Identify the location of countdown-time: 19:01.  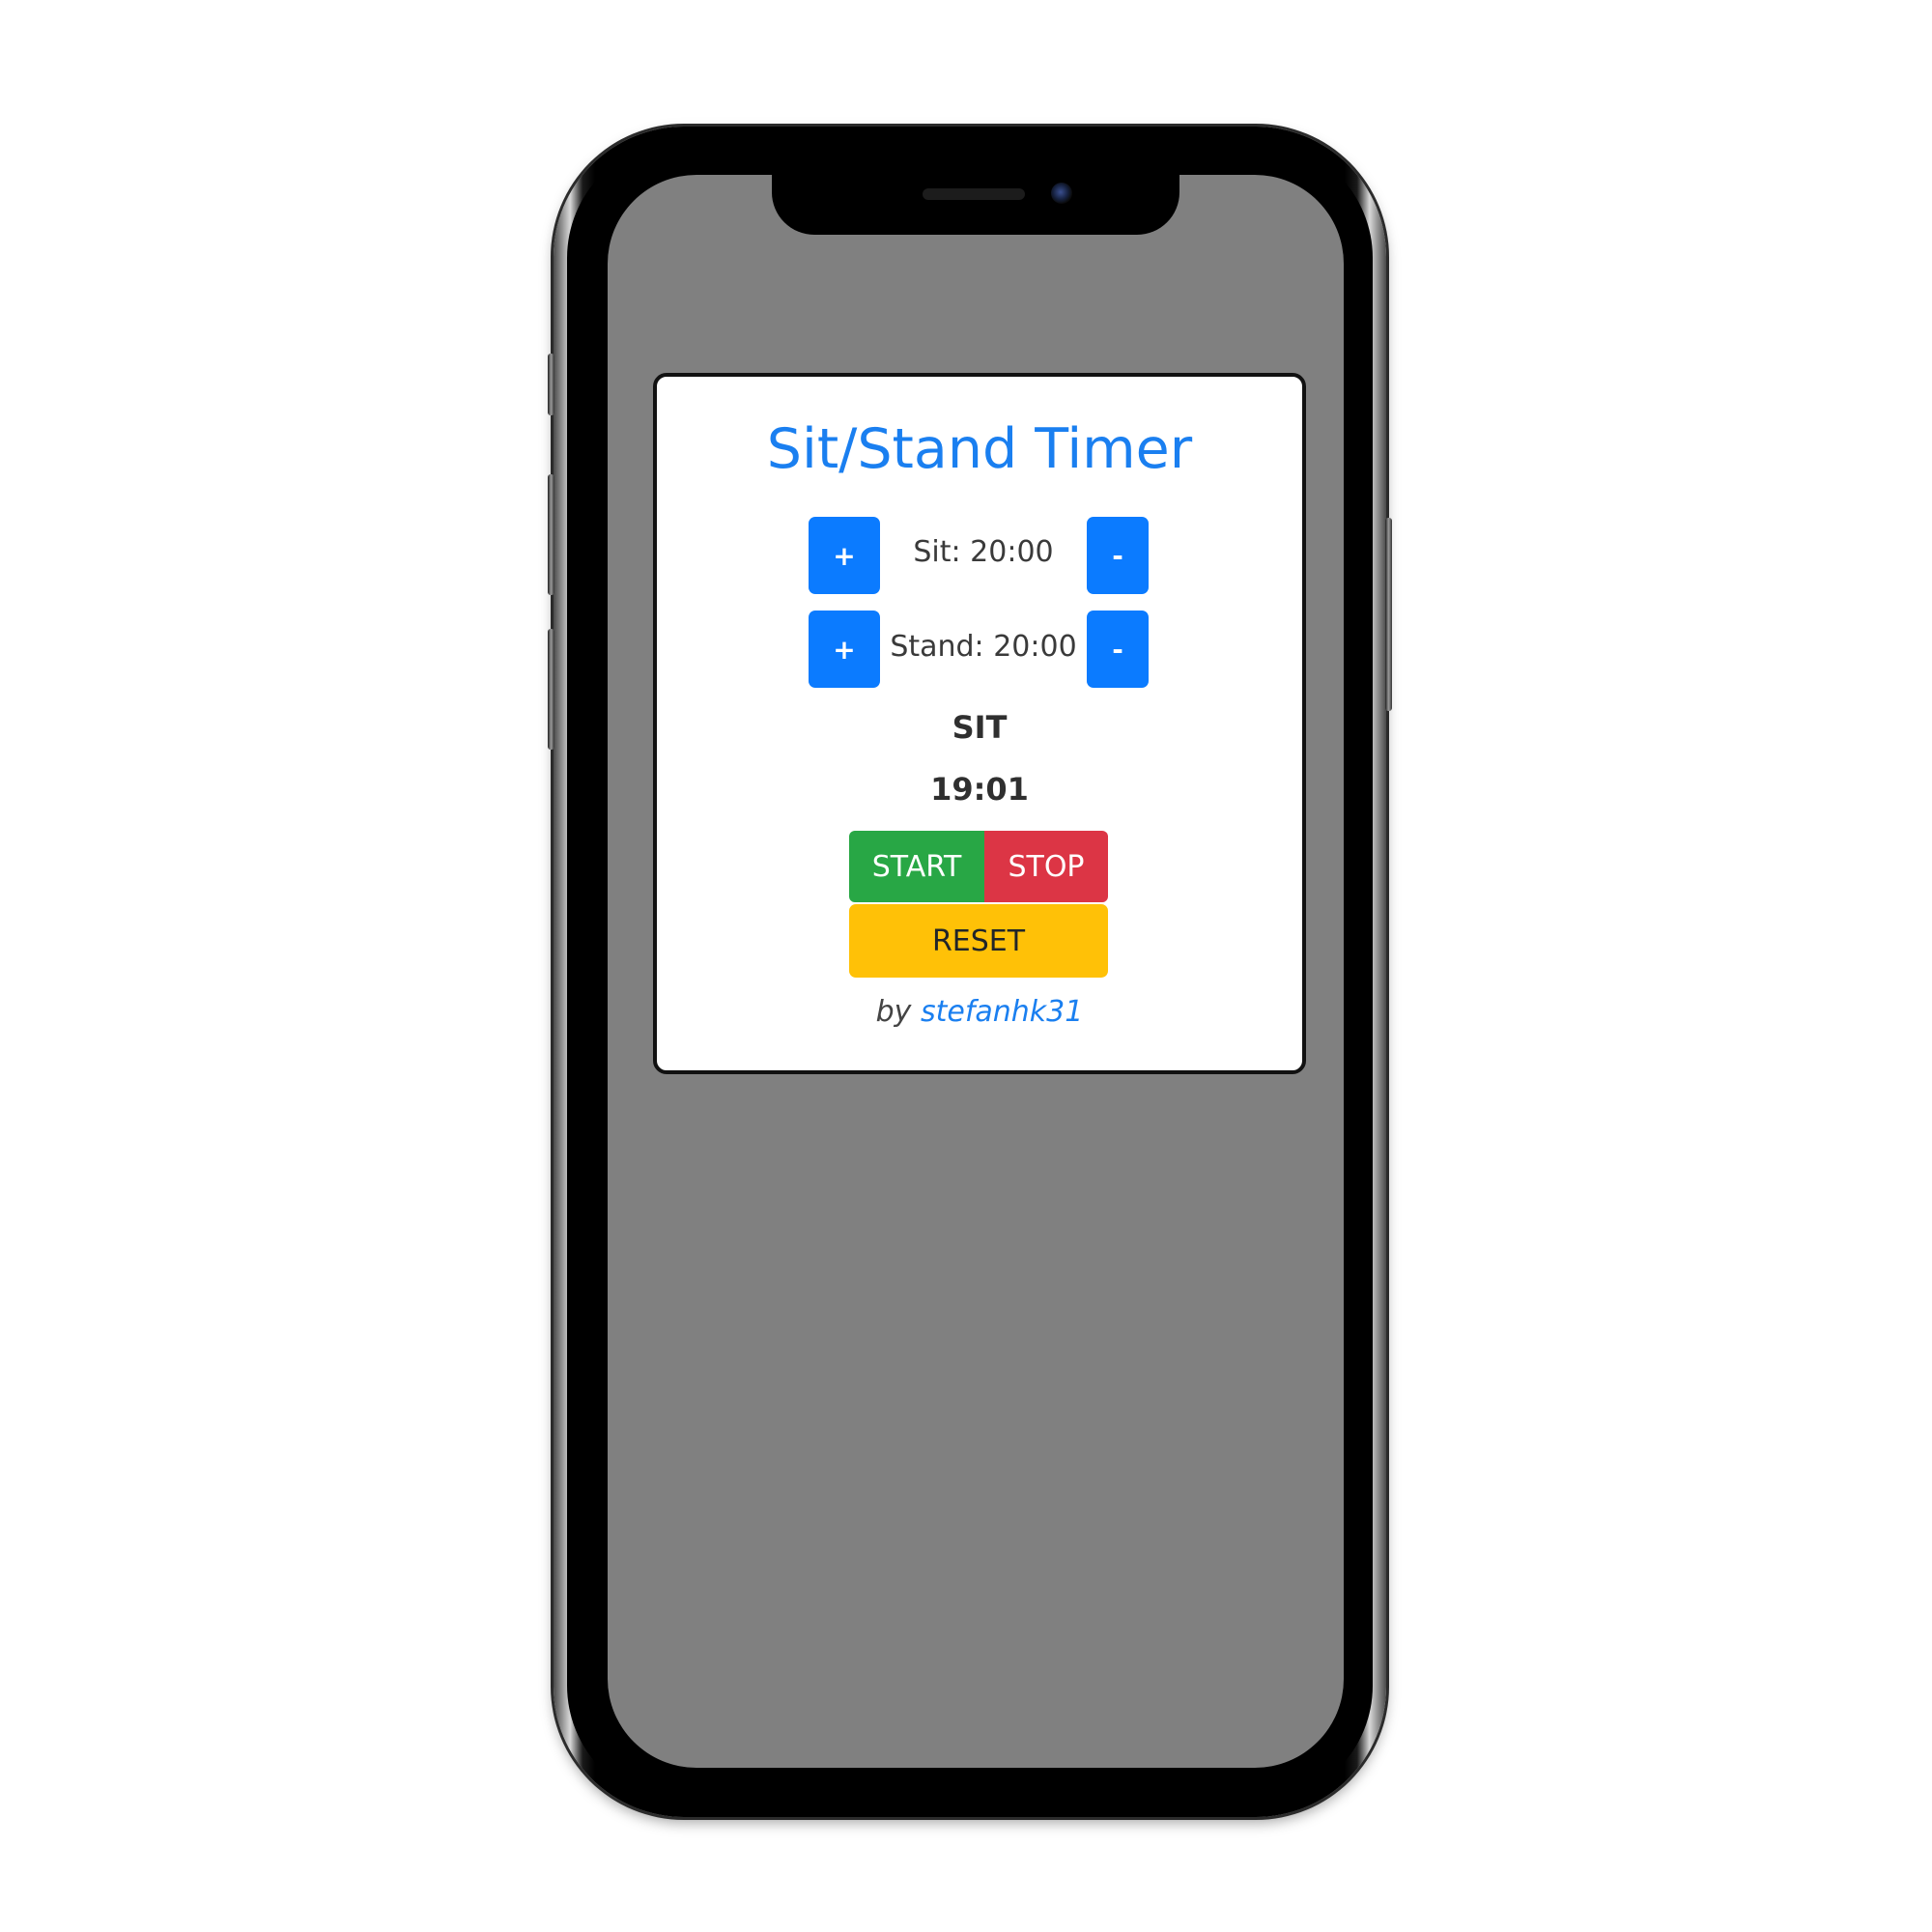
(979, 789).